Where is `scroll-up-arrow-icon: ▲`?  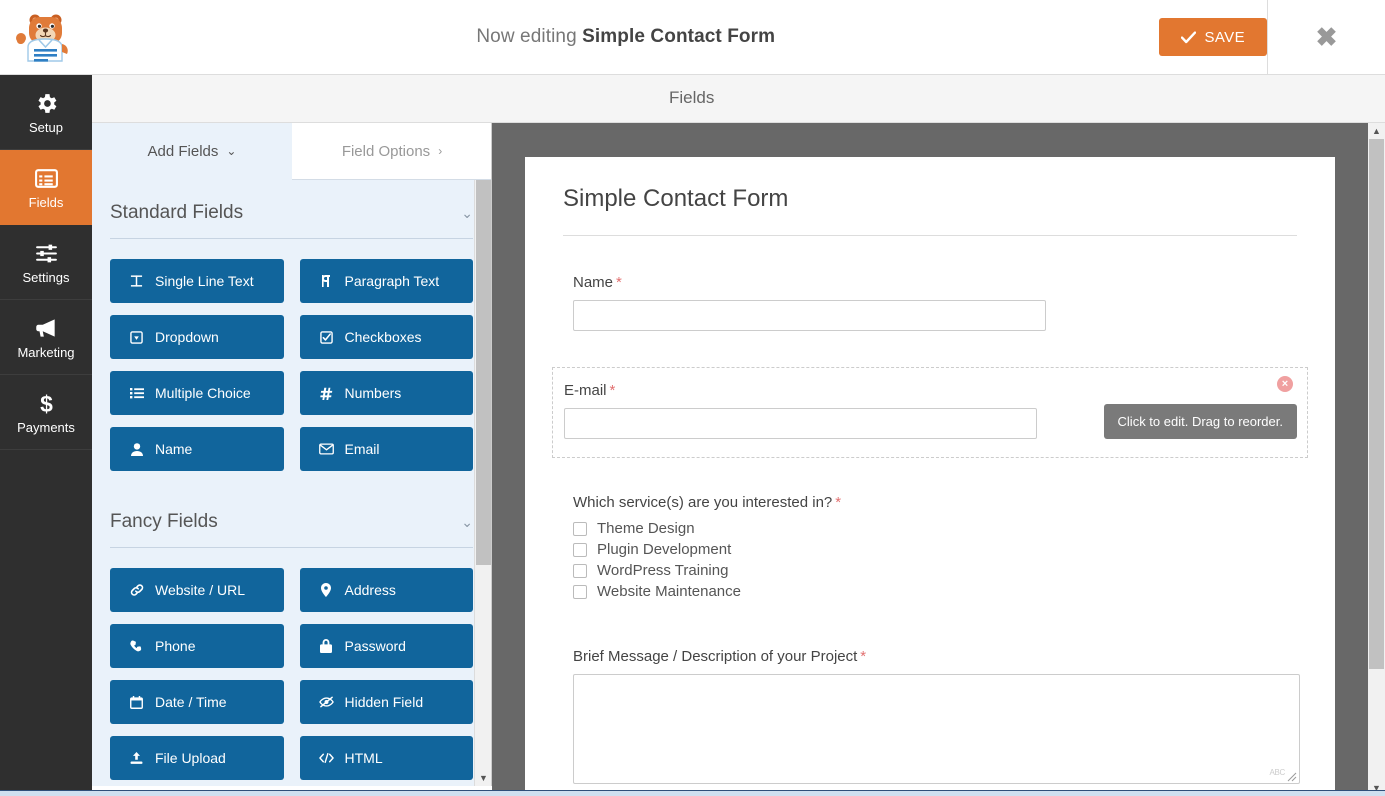
scroll-up-arrow-icon: ▲ is located at coordinates (1376, 131).